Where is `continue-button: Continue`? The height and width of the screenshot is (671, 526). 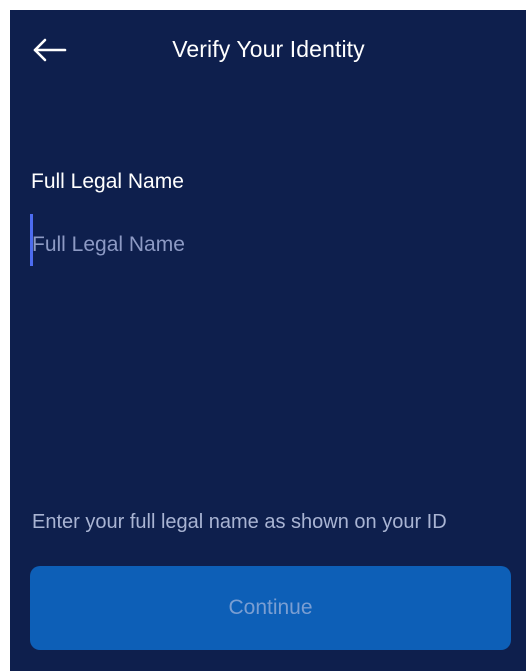
continue-button: Continue is located at coordinates (270, 608).